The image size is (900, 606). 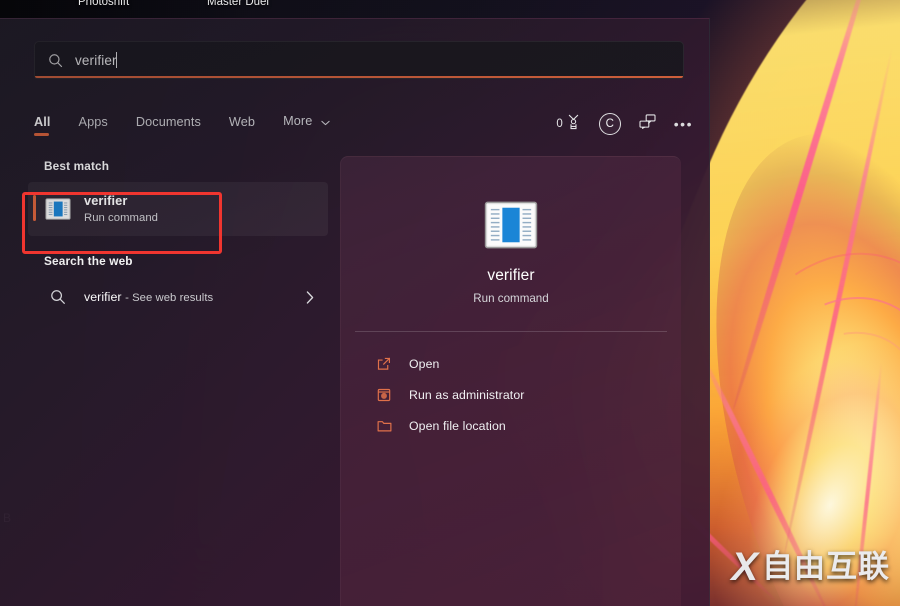 I want to click on action-open: Open, so click(x=511, y=363).